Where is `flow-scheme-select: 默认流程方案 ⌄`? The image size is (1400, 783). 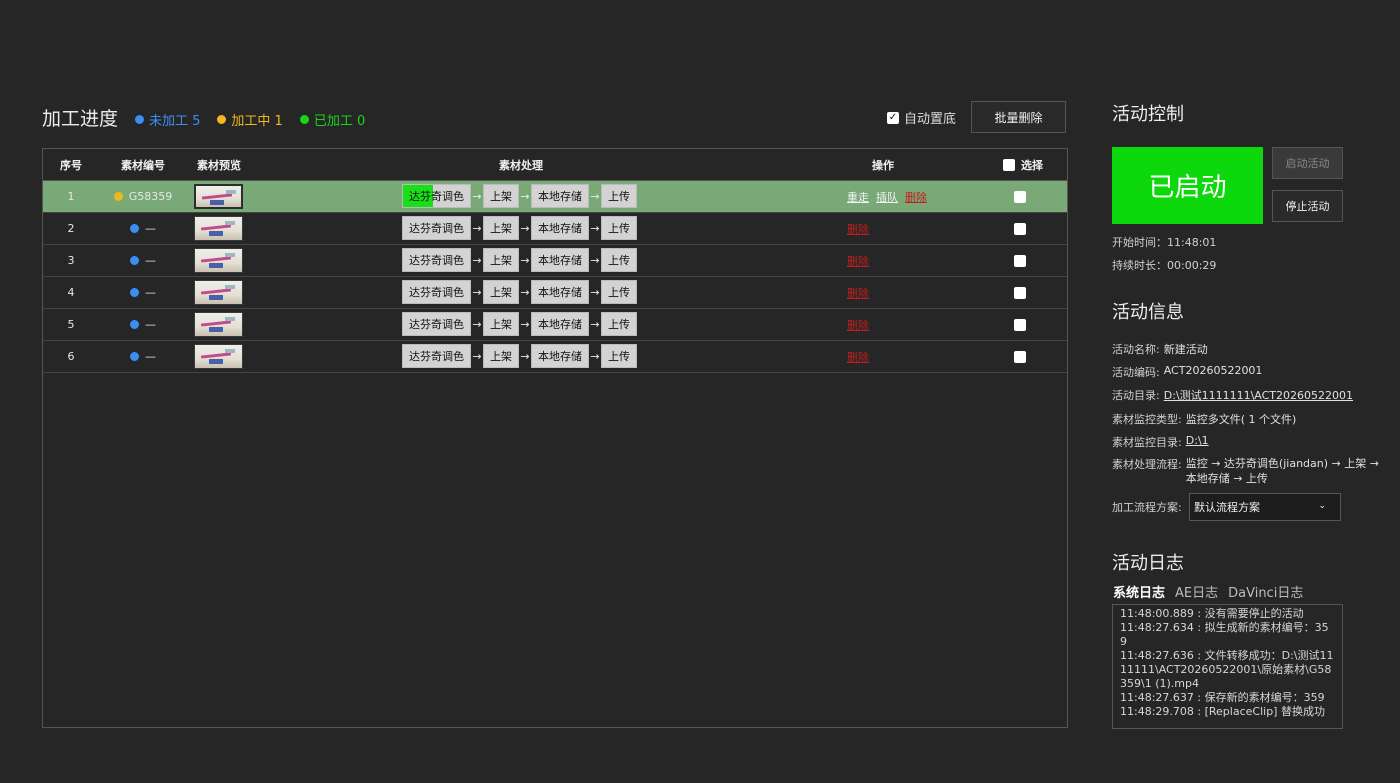 flow-scheme-select: 默认流程方案 ⌄ is located at coordinates (1265, 507).